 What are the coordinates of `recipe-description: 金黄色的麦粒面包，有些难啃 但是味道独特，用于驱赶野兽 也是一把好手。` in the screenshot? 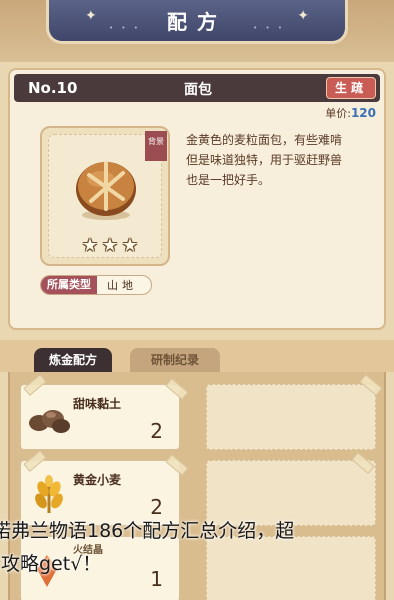 It's located at (264, 160).